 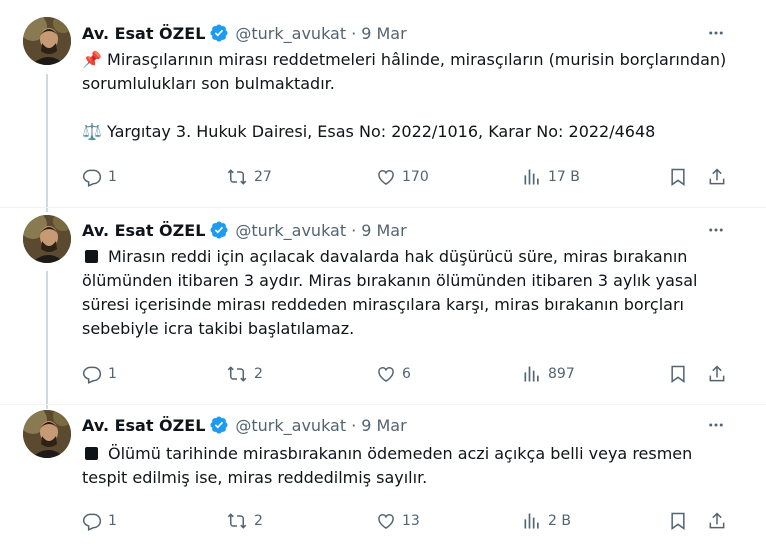 I want to click on action-bar: 1 2 6 897, so click(x=407, y=374).